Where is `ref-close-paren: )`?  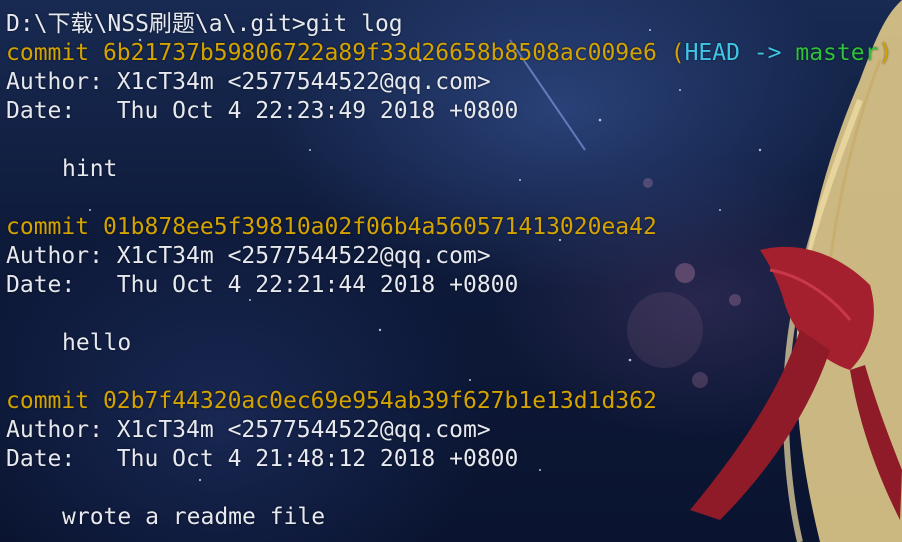 ref-close-paren: ) is located at coordinates (885, 53).